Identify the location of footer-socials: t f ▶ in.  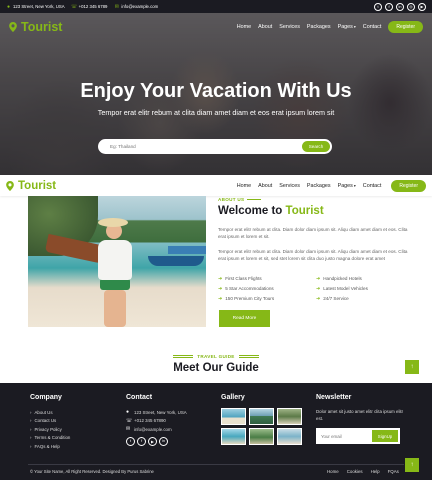
(156, 441).